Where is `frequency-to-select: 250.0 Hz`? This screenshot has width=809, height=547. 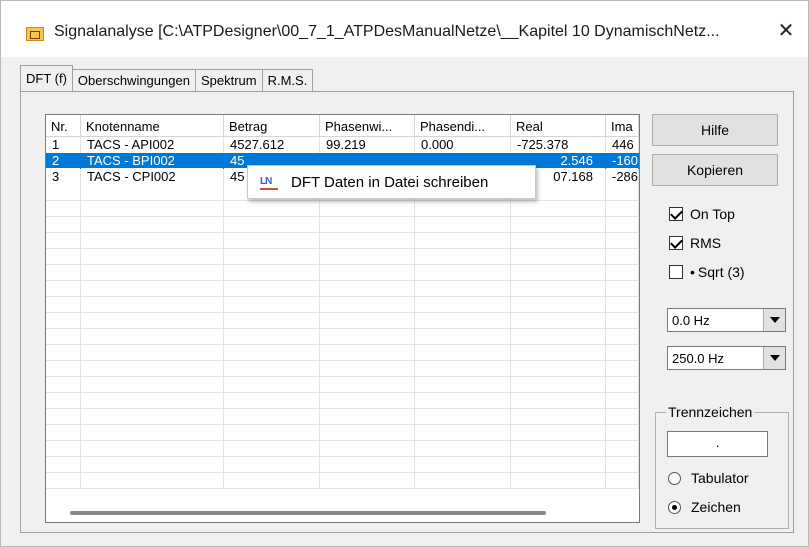 frequency-to-select: 250.0 Hz is located at coordinates (726, 358).